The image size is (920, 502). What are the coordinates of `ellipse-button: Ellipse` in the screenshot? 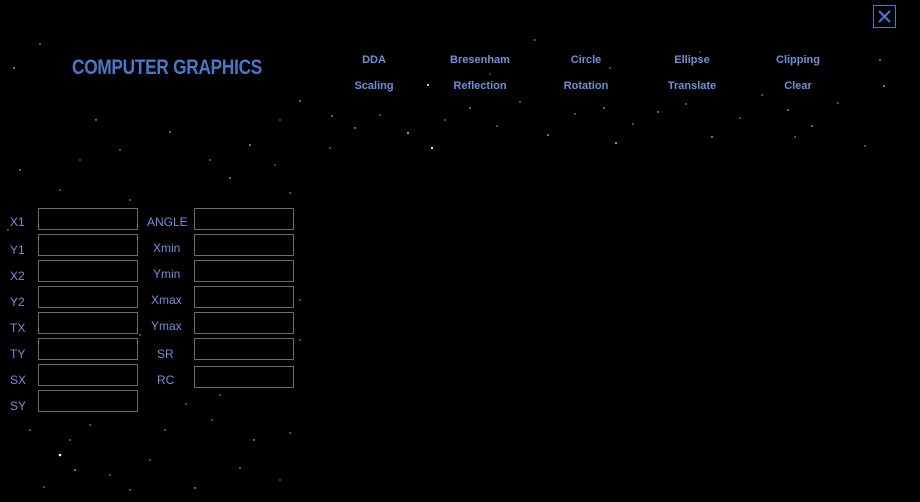 It's located at (692, 60).